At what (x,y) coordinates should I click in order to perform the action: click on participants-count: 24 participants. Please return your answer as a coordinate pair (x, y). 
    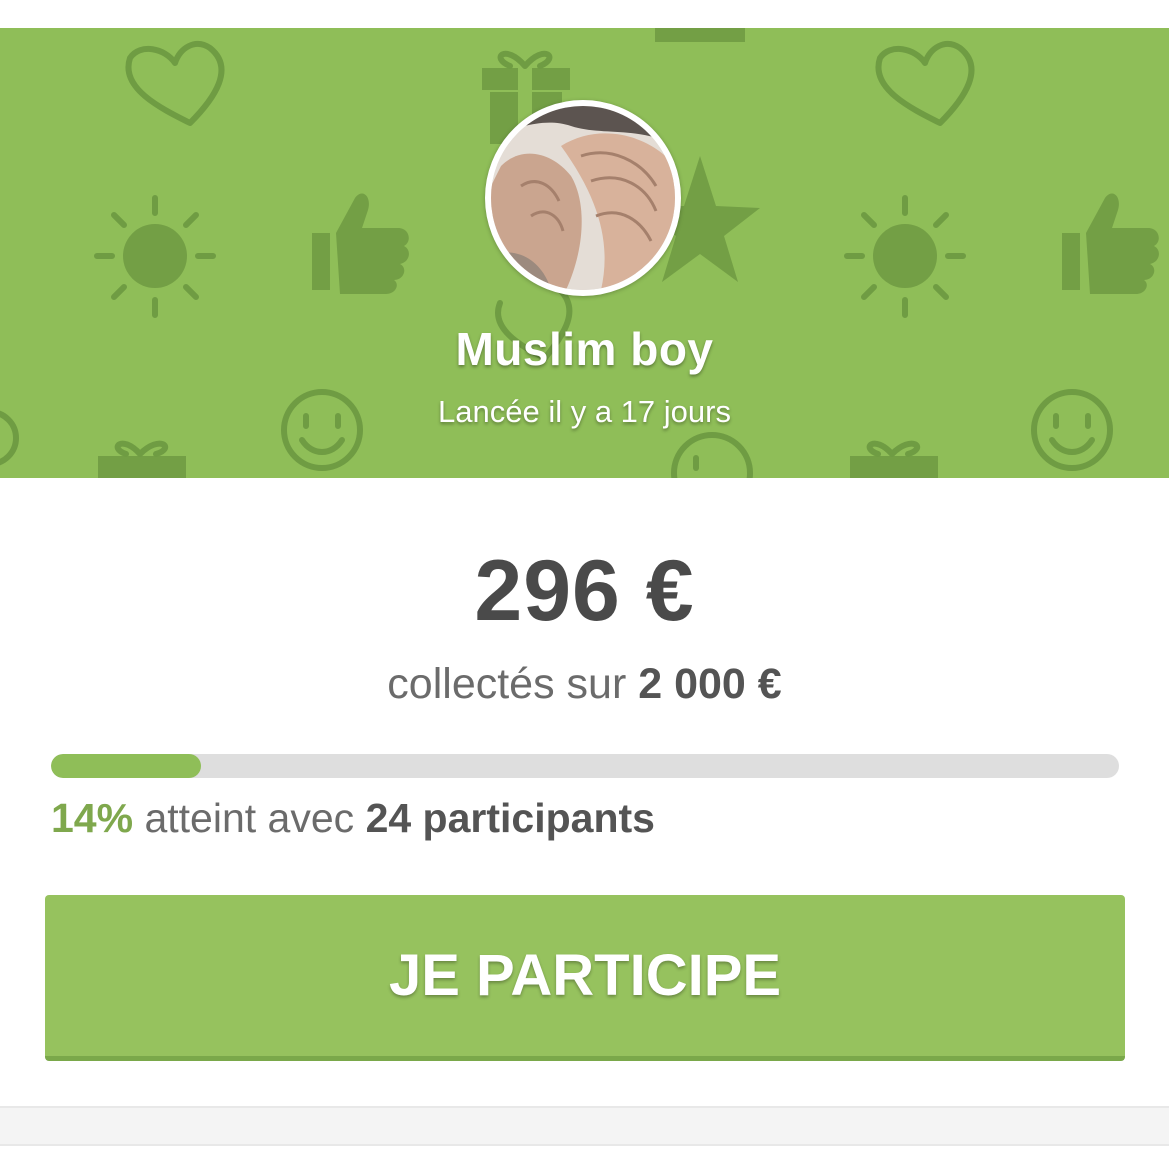
    Looking at the image, I should click on (510, 818).